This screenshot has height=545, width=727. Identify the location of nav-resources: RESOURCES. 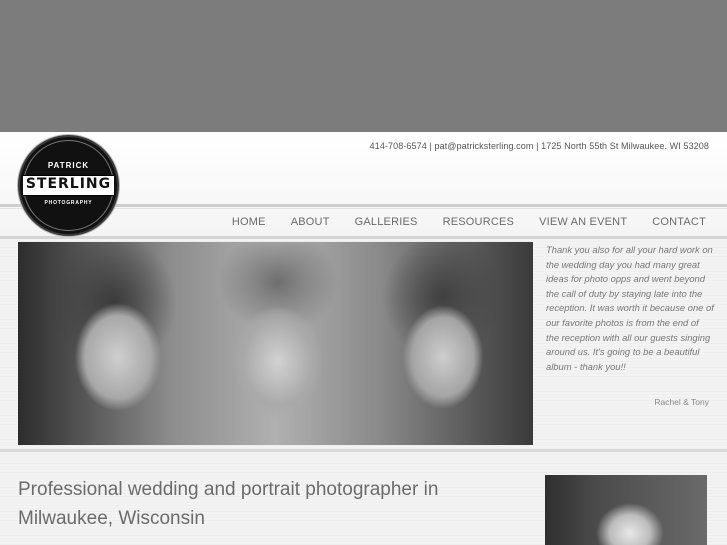
(478, 222).